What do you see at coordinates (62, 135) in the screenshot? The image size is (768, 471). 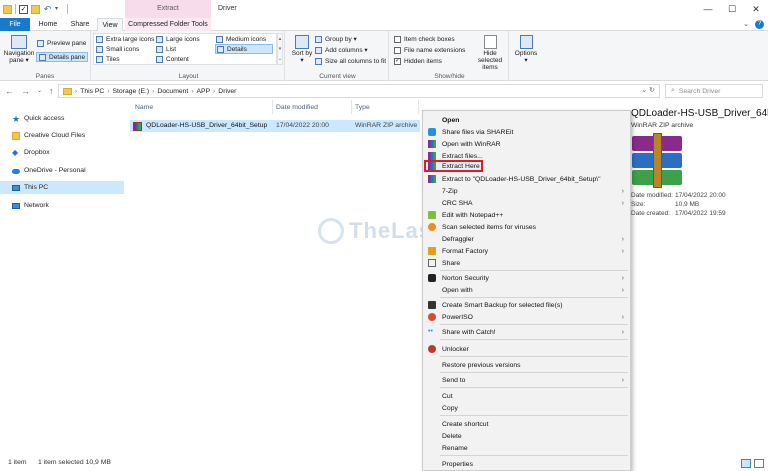 I see `sidebar-item-creative-cloud: Creative Cloud Files` at bounding box center [62, 135].